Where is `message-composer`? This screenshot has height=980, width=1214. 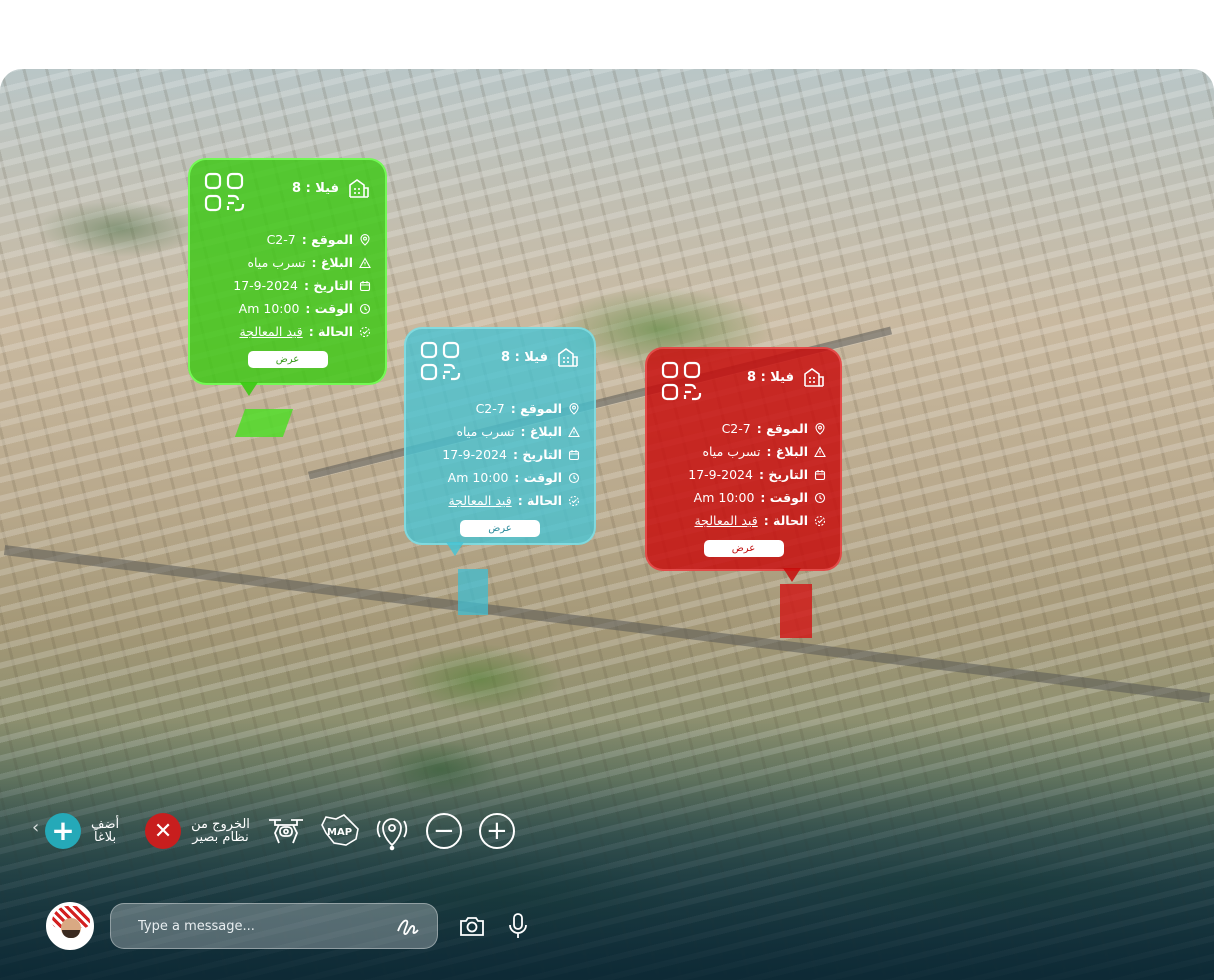
message-composer is located at coordinates (289, 926).